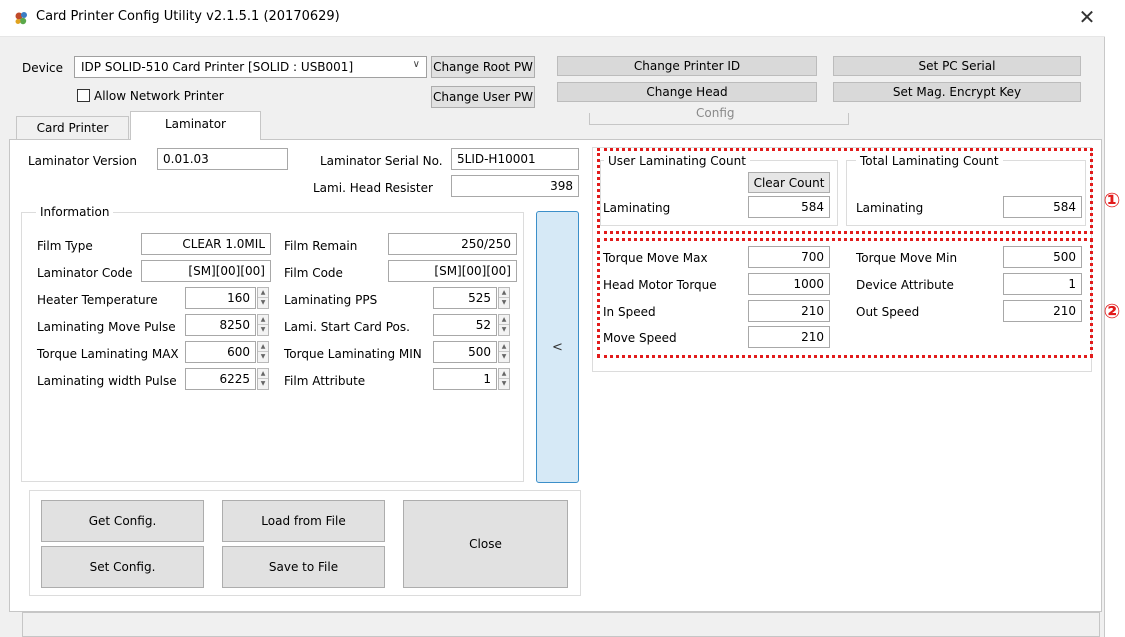  Describe the element at coordinates (75, 212) in the screenshot. I see `information-title: Information` at that location.